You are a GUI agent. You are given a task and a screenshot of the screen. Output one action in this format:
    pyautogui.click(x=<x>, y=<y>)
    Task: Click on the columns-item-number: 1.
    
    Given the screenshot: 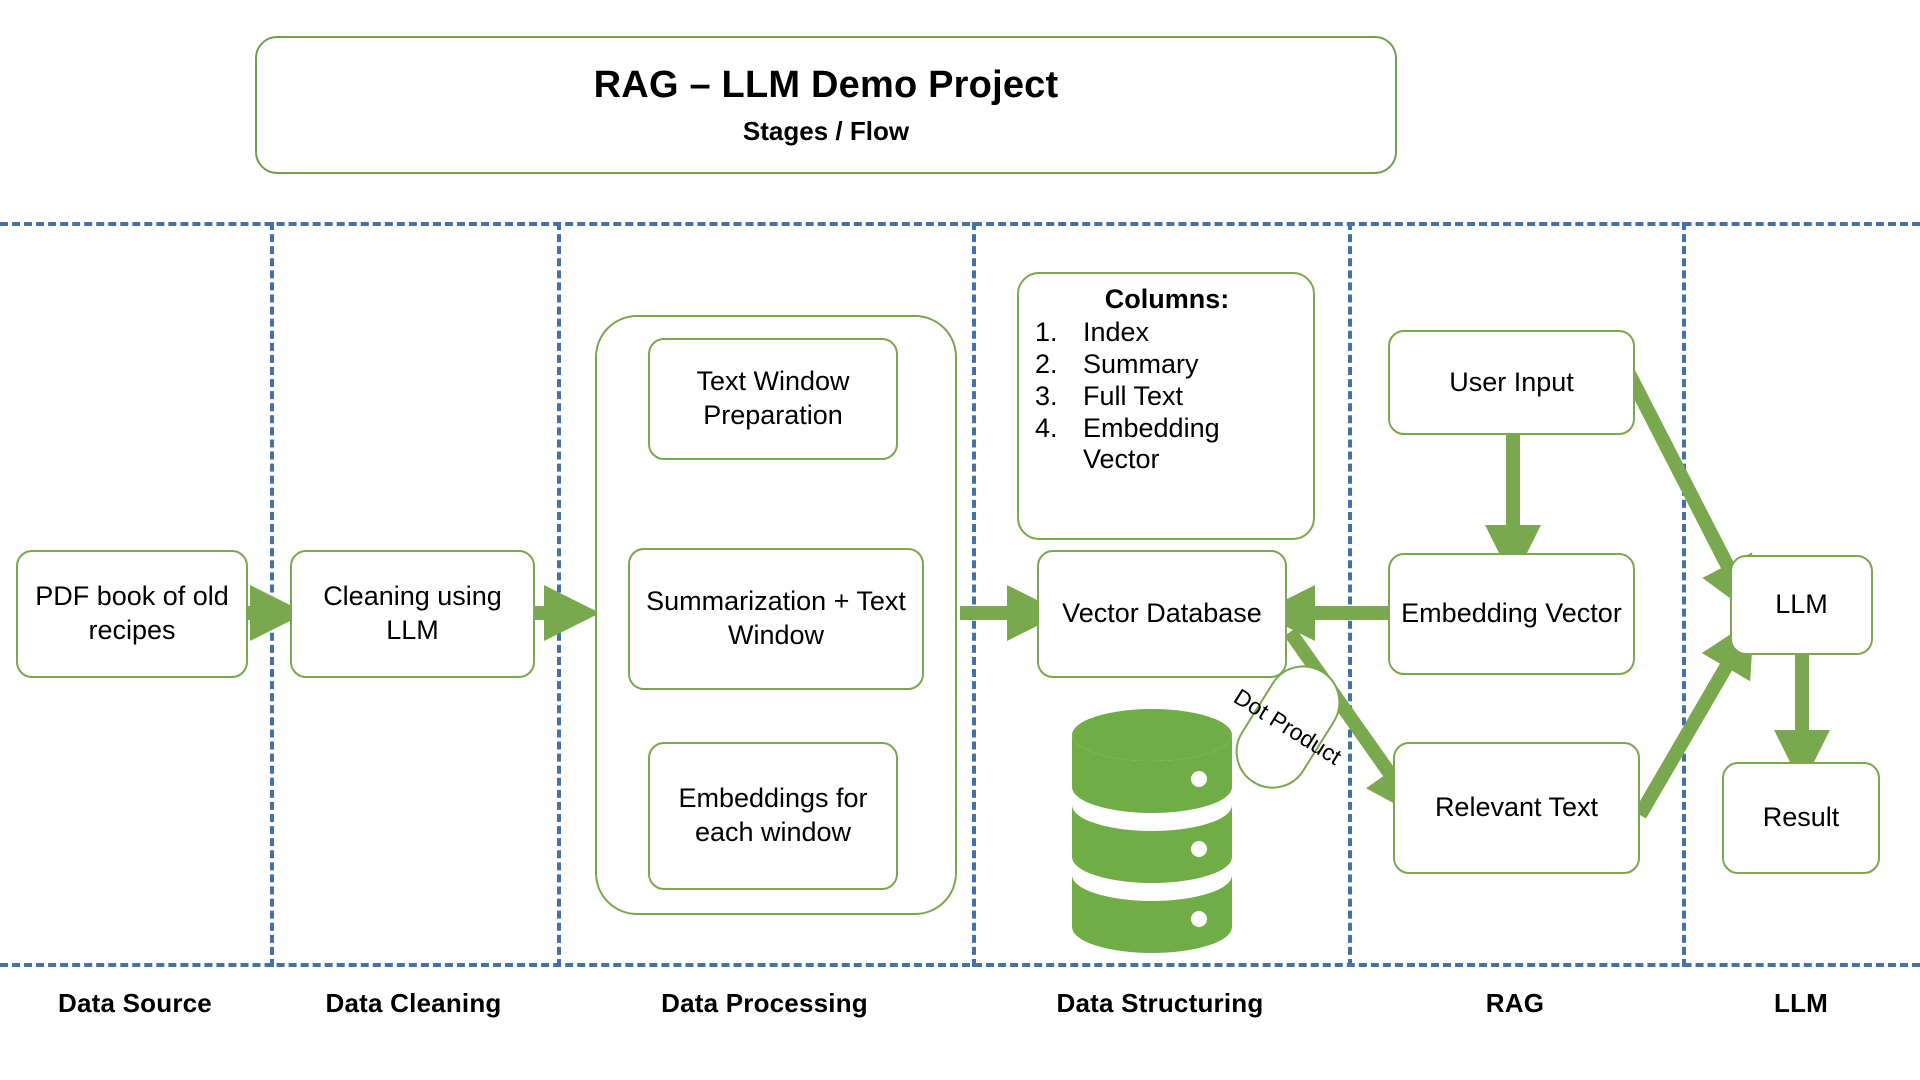 What is the action you would take?
    pyautogui.click(x=1046, y=332)
    